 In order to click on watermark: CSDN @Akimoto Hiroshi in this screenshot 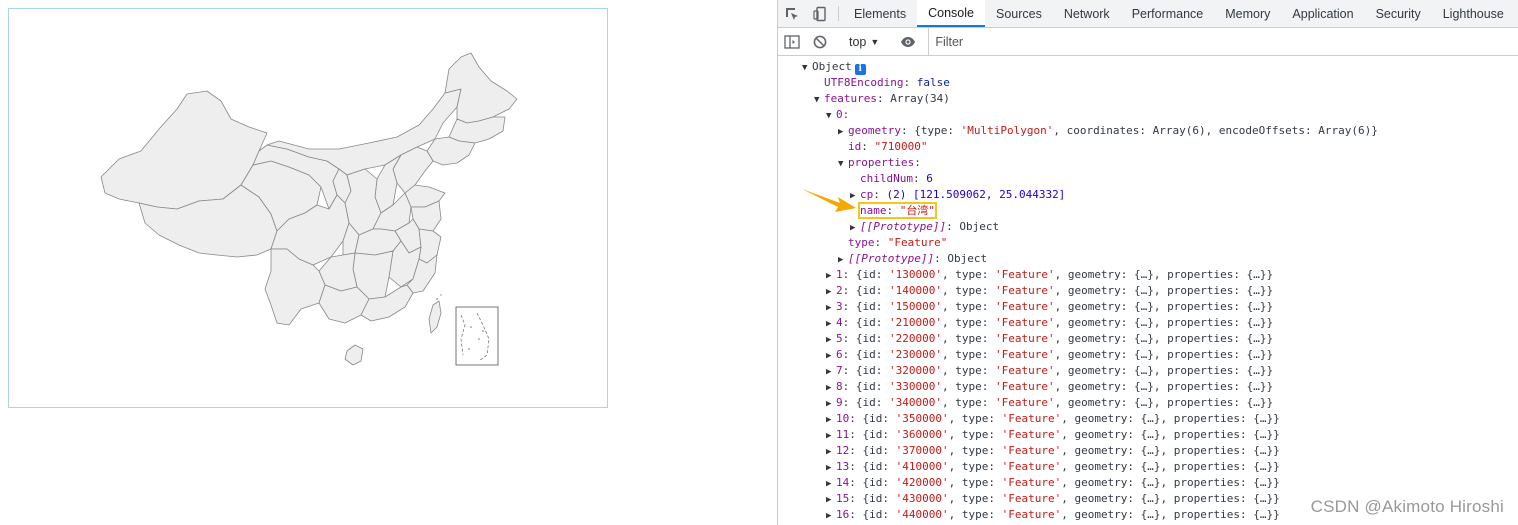, I will do `click(1407, 506)`.